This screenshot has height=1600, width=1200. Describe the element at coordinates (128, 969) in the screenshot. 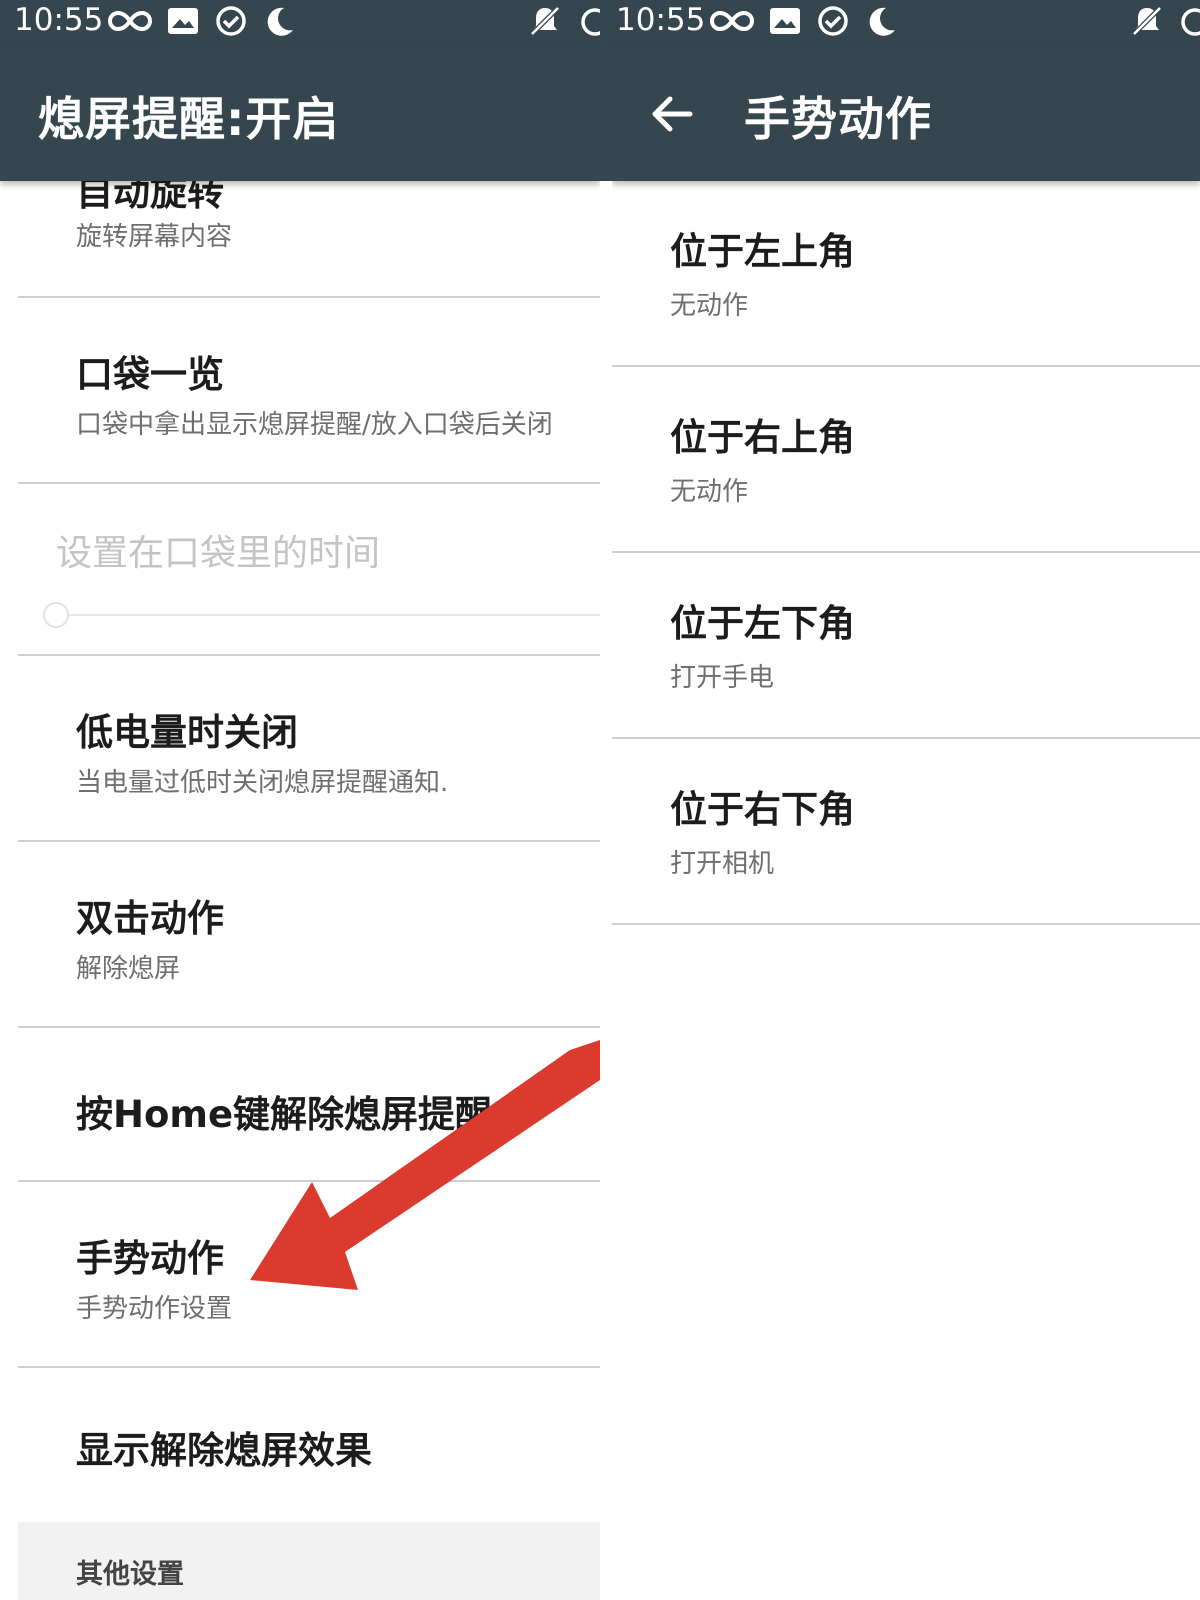

I see `item-subtitle: 解除熄屏` at that location.